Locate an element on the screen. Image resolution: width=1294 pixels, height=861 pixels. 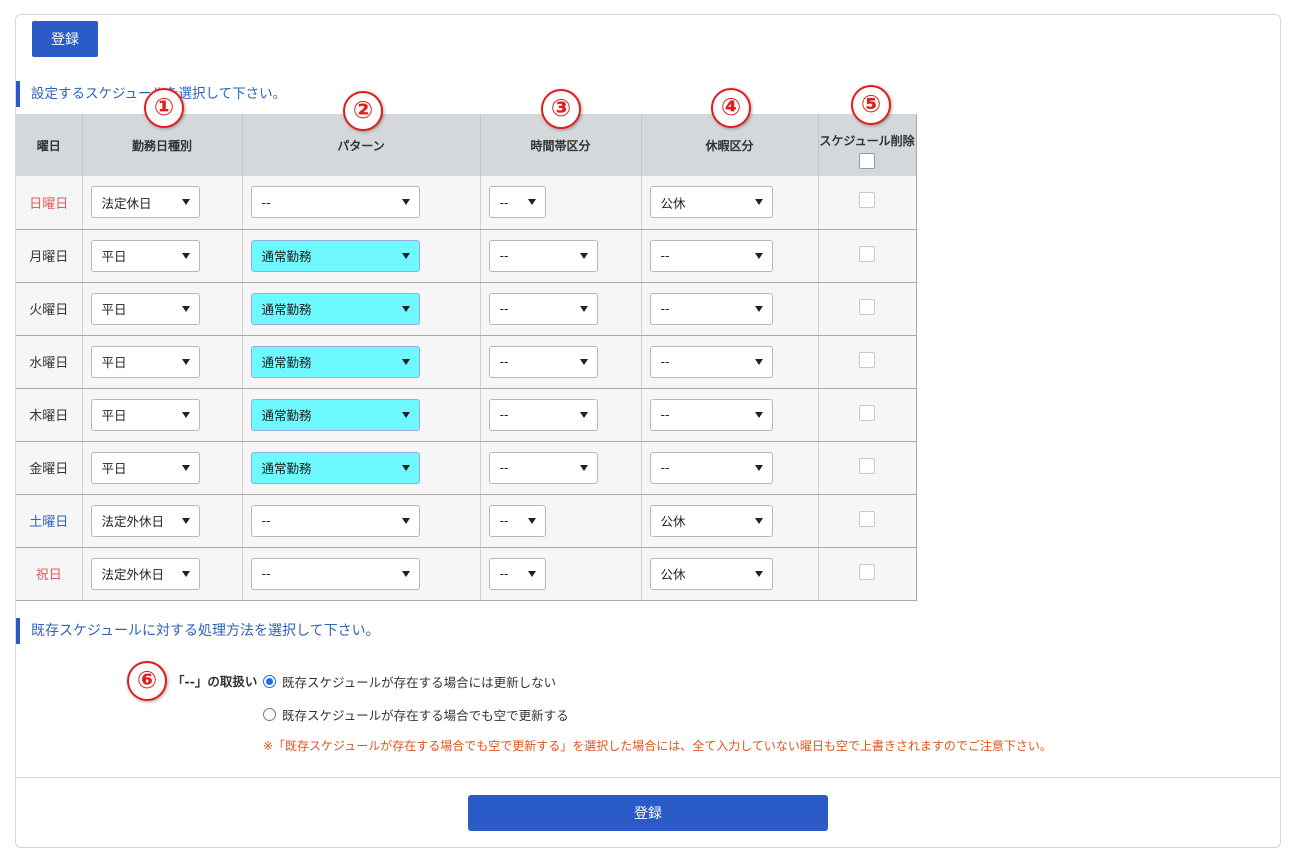
table-row: 木曜日 平日 通常勤務 -- -- is located at coordinates (466, 415).